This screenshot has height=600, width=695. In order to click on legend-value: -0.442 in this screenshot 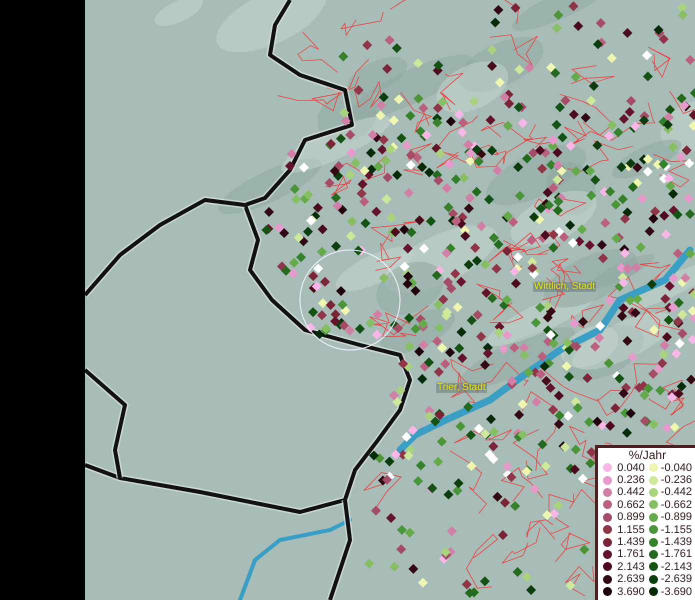, I will do `click(676, 492)`.